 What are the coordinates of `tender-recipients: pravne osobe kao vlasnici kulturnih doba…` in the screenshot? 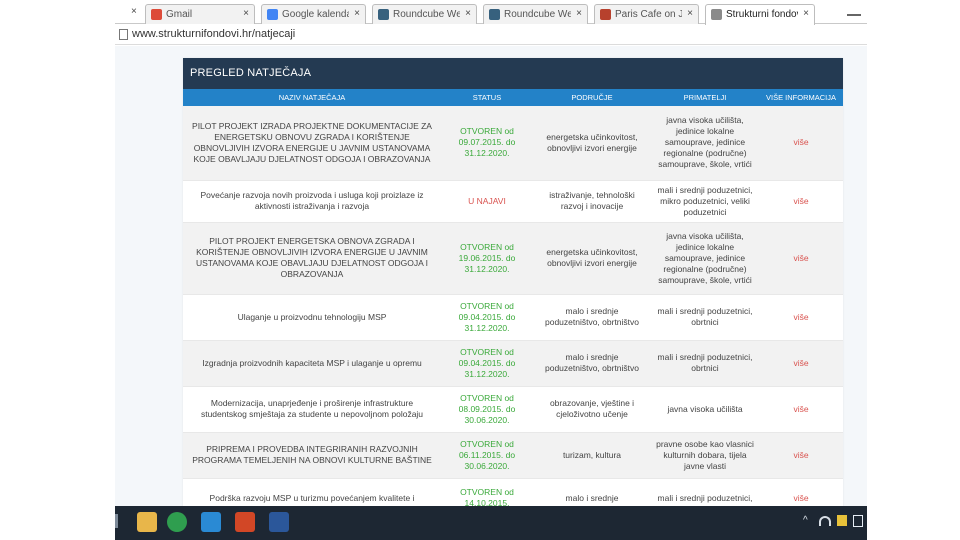 It's located at (705, 455).